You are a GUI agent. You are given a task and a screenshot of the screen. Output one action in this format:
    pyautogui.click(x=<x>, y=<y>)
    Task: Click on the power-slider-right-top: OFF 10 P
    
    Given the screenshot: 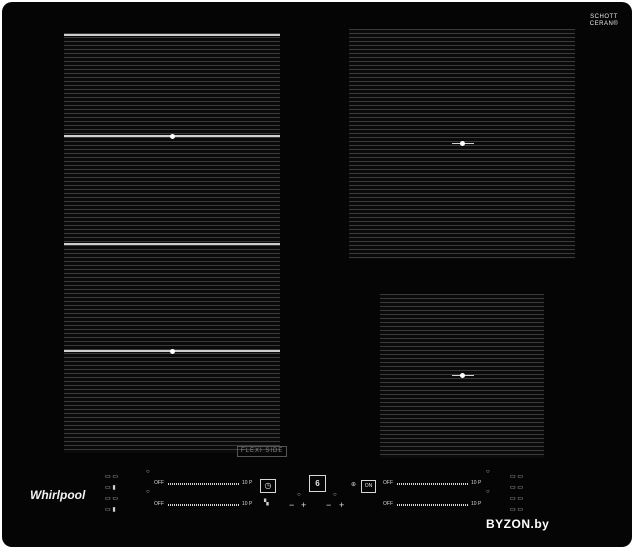 What is the action you would take?
    pyautogui.click(x=433, y=484)
    